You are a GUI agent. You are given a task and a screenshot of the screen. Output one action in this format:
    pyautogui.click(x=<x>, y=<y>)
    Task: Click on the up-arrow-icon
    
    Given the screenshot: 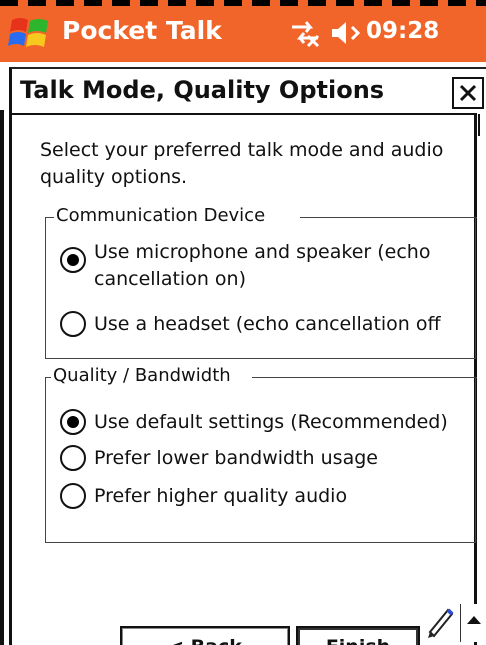 What is the action you would take?
    pyautogui.click(x=474, y=620)
    